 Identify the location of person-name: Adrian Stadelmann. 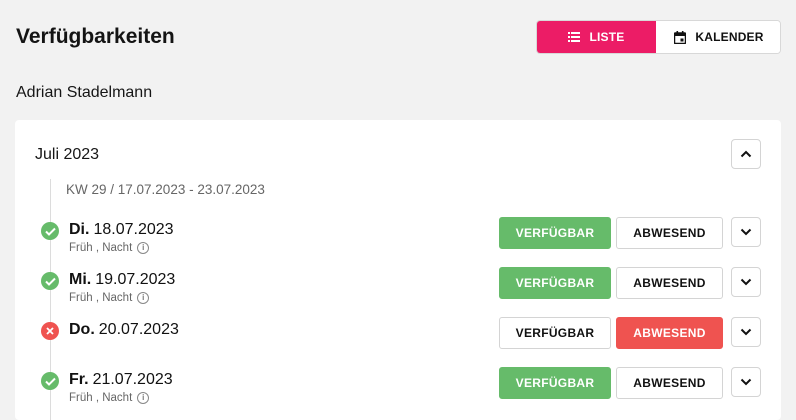
(84, 92).